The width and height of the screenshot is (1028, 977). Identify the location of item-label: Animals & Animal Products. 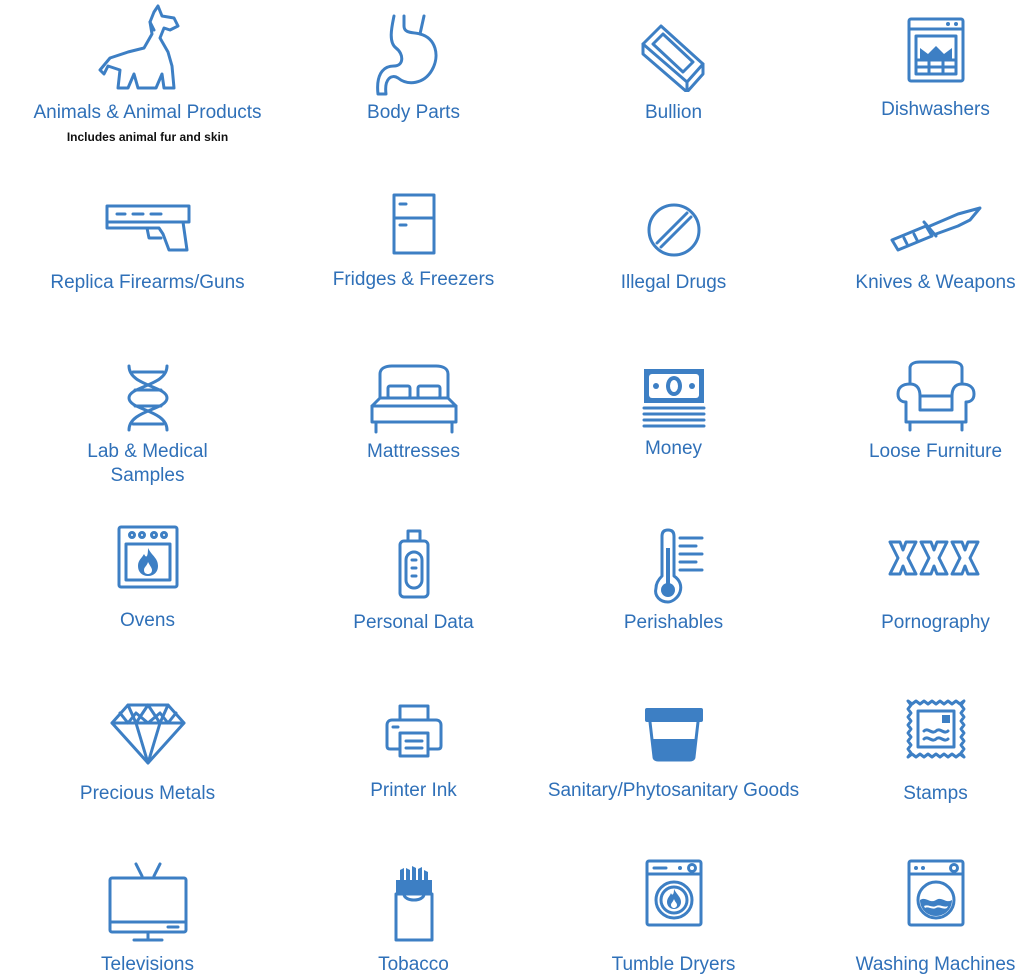
(147, 112).